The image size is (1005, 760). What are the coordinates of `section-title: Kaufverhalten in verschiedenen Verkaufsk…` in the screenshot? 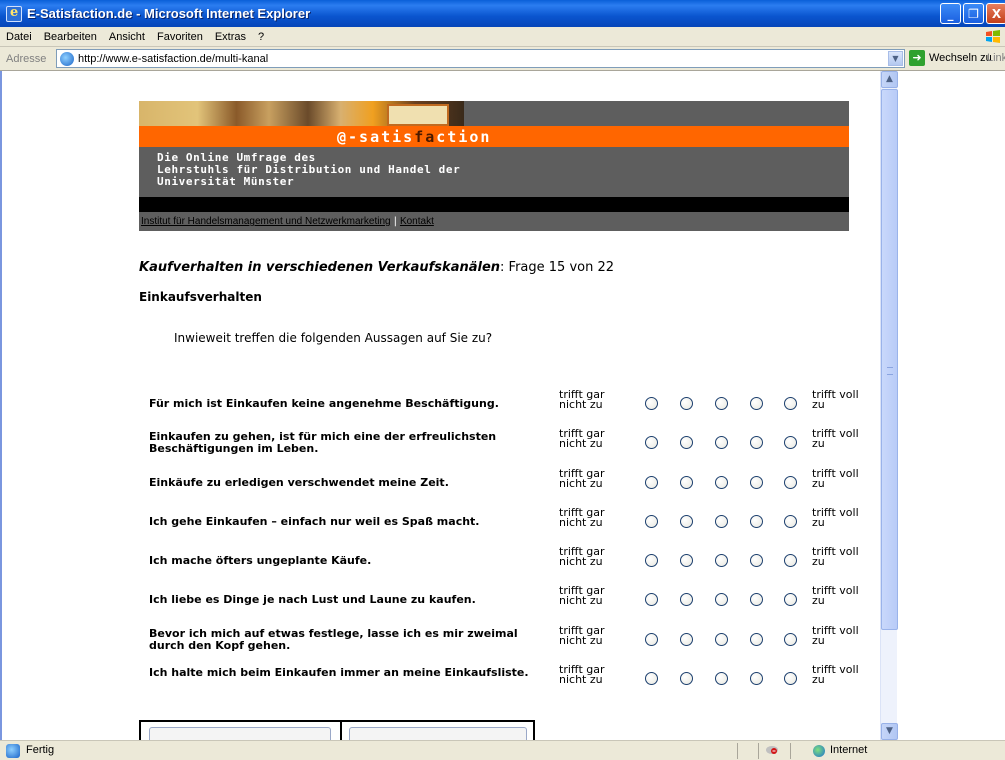 It's located at (320, 267).